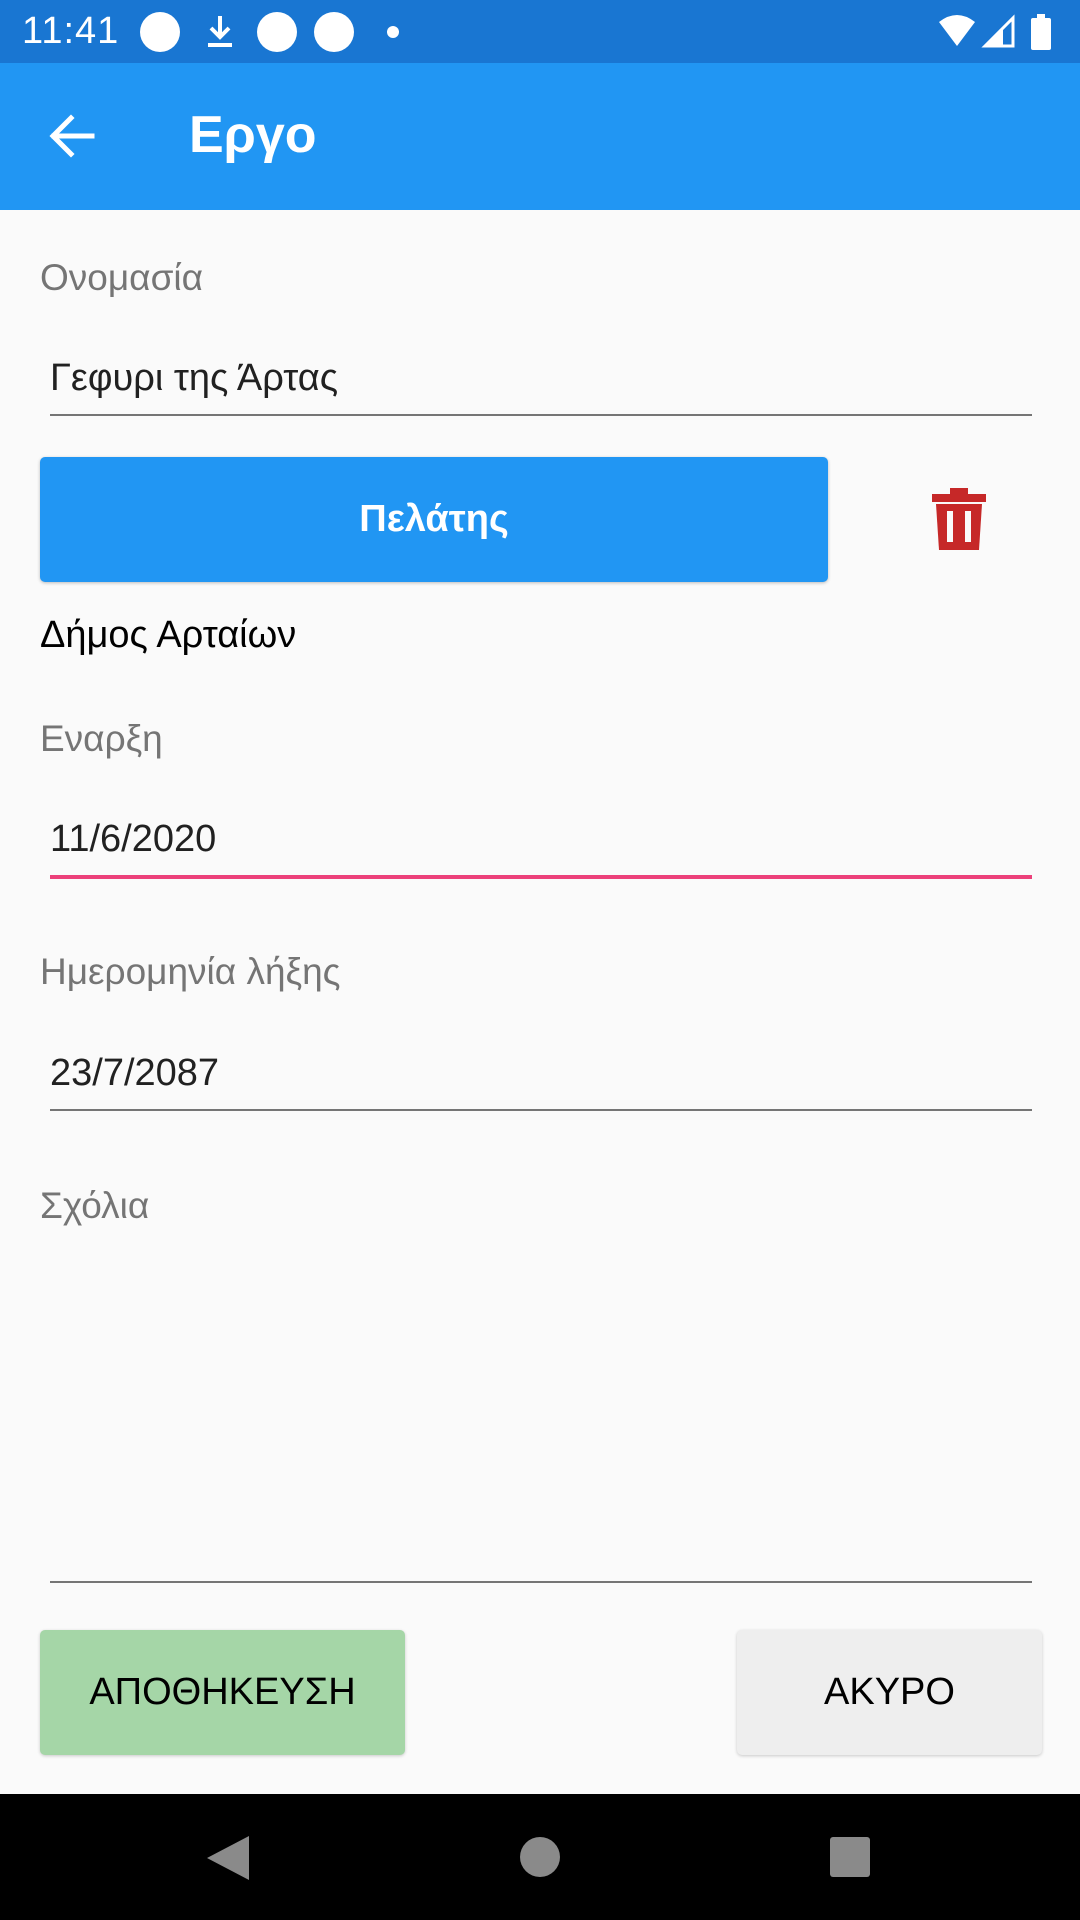 This screenshot has width=1080, height=1920. Describe the element at coordinates (228, 1858) in the screenshot. I see `nav-back-icon` at that location.